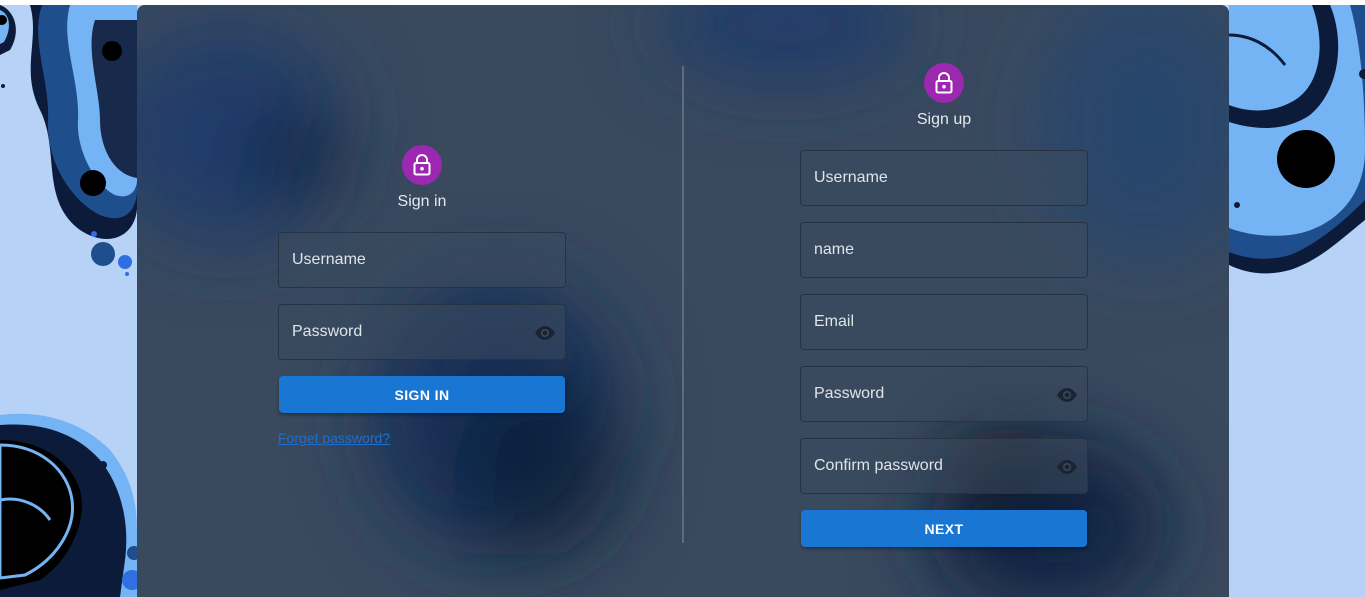 This screenshot has height=597, width=1365. I want to click on sign-up-username-field: Username, so click(944, 178).